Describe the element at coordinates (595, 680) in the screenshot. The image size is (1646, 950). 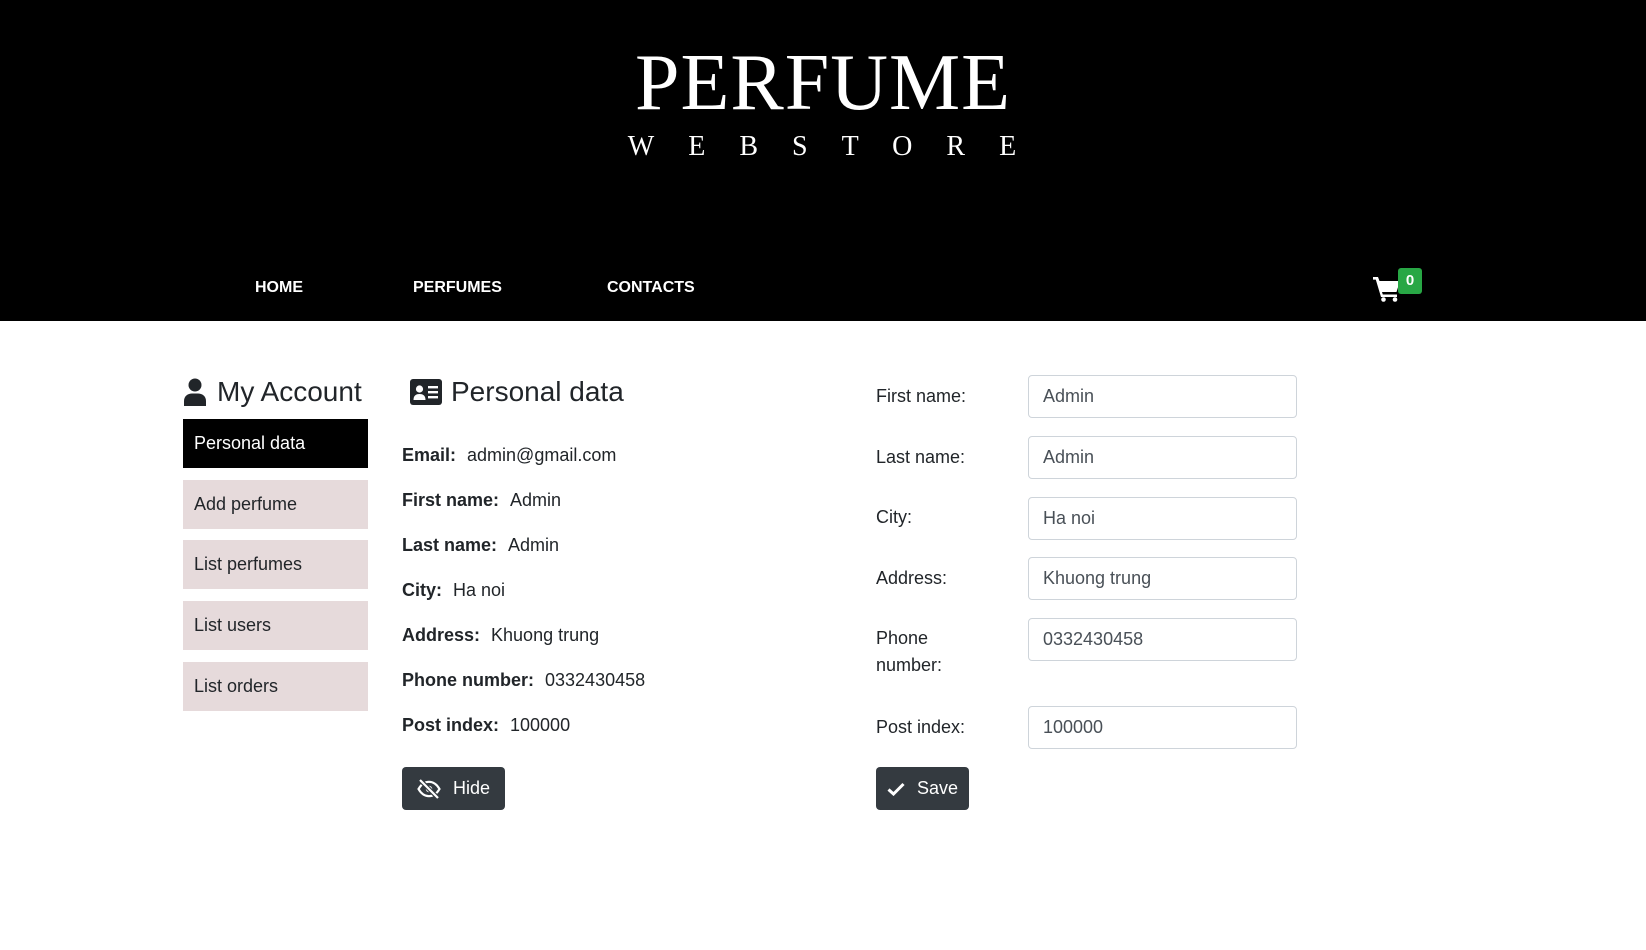
I see `info-value: 0332430458` at that location.